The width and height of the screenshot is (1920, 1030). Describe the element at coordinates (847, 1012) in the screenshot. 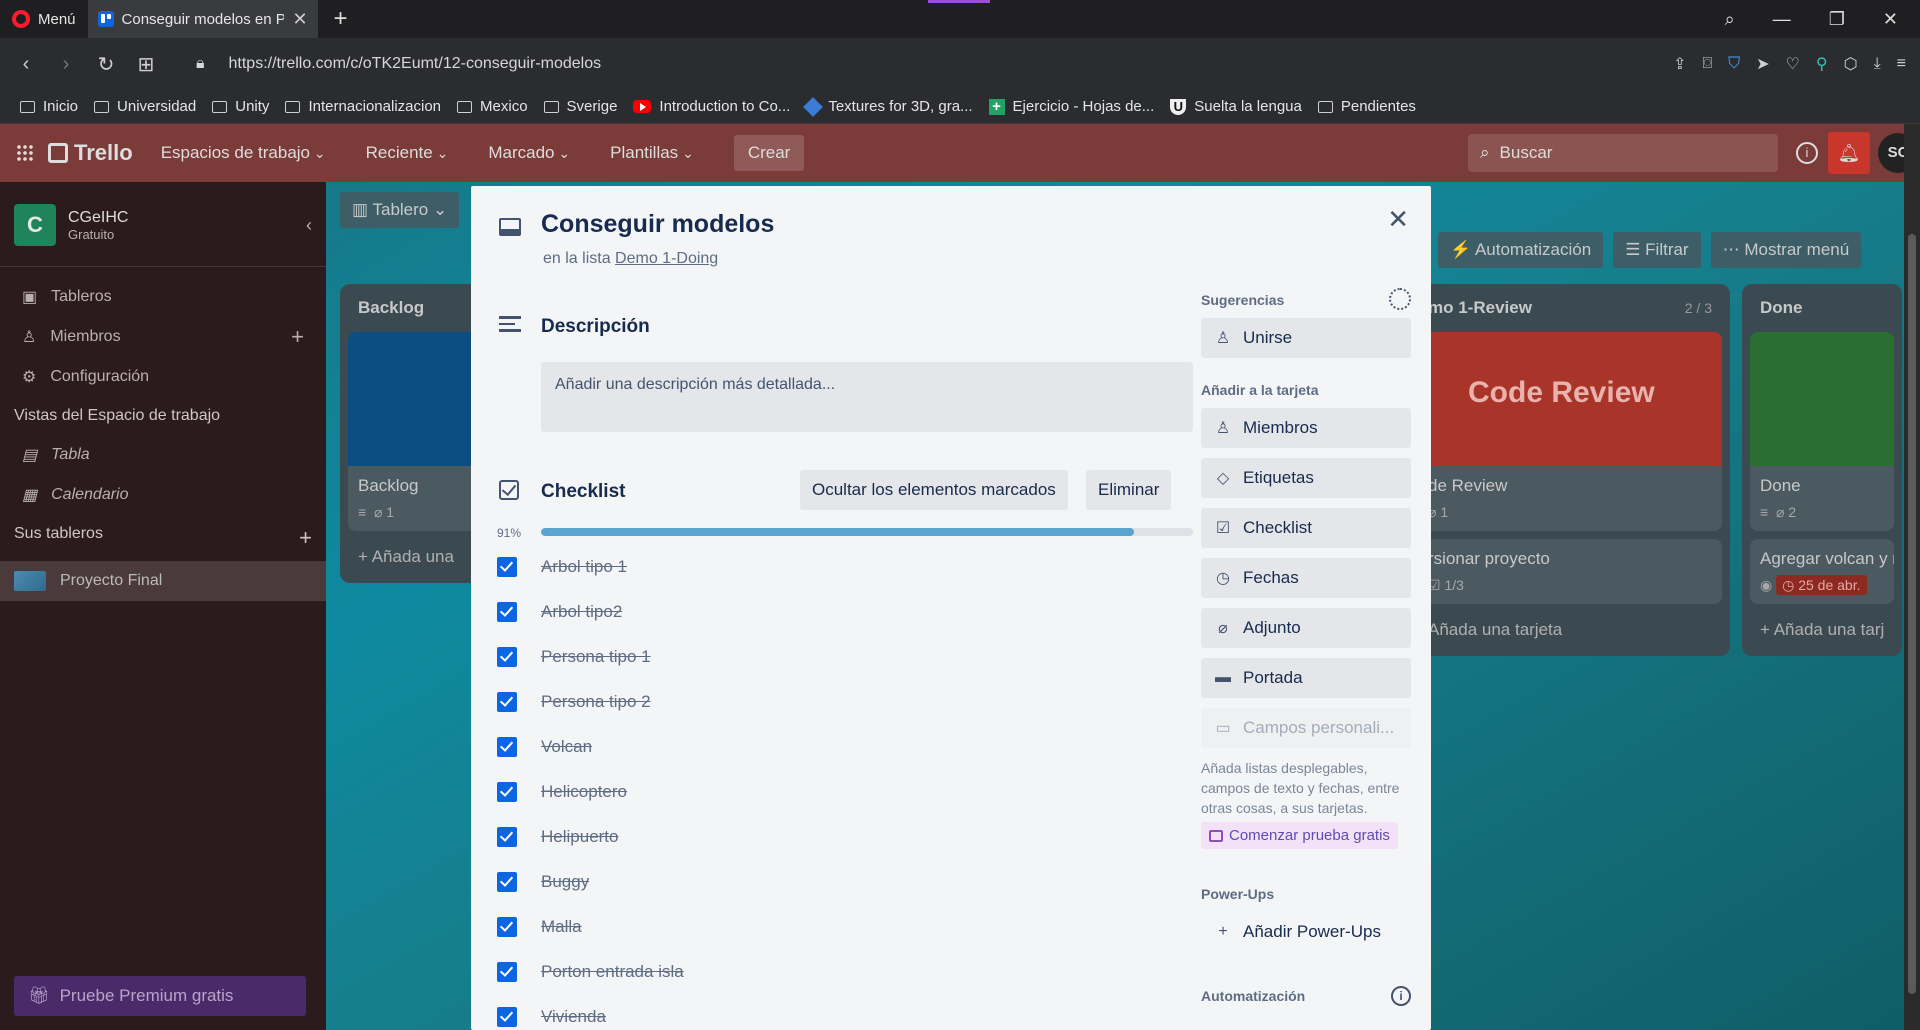

I see `checklist-item: Vivienda` at that location.